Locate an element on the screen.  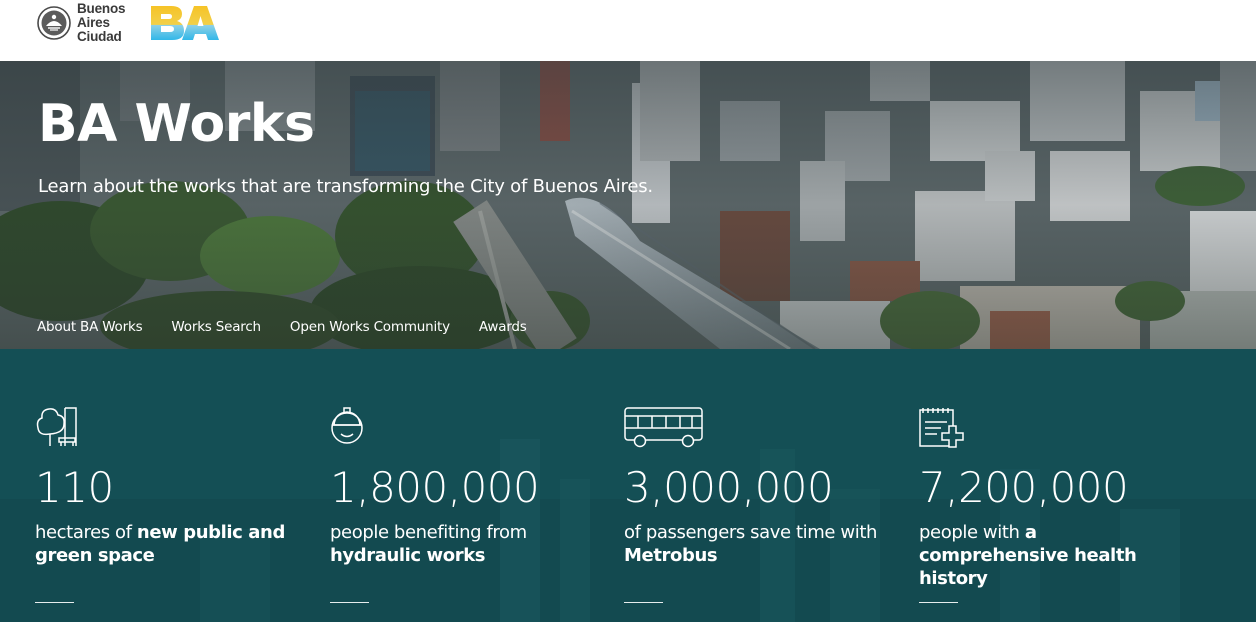
bus-icon is located at coordinates (664, 429).